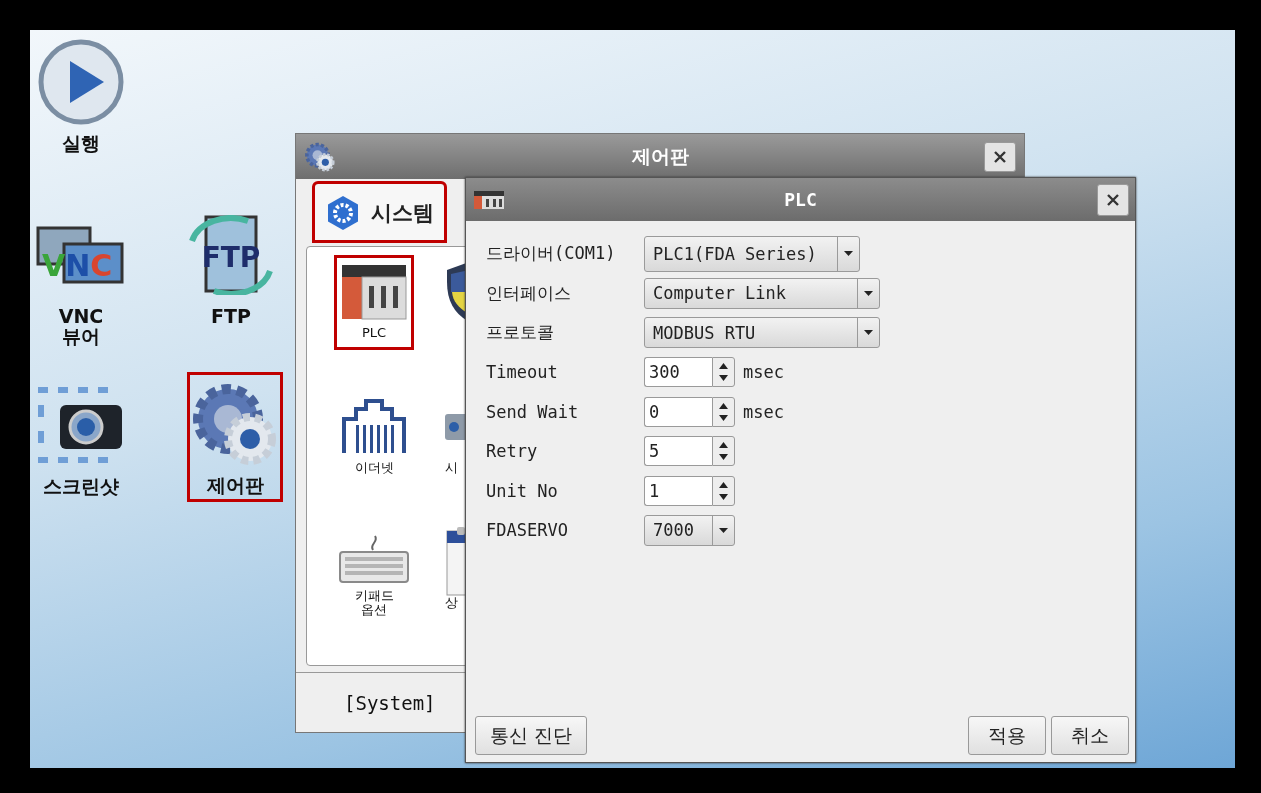  What do you see at coordinates (235, 485) in the screenshot?
I see `icon-label: 제어판` at bounding box center [235, 485].